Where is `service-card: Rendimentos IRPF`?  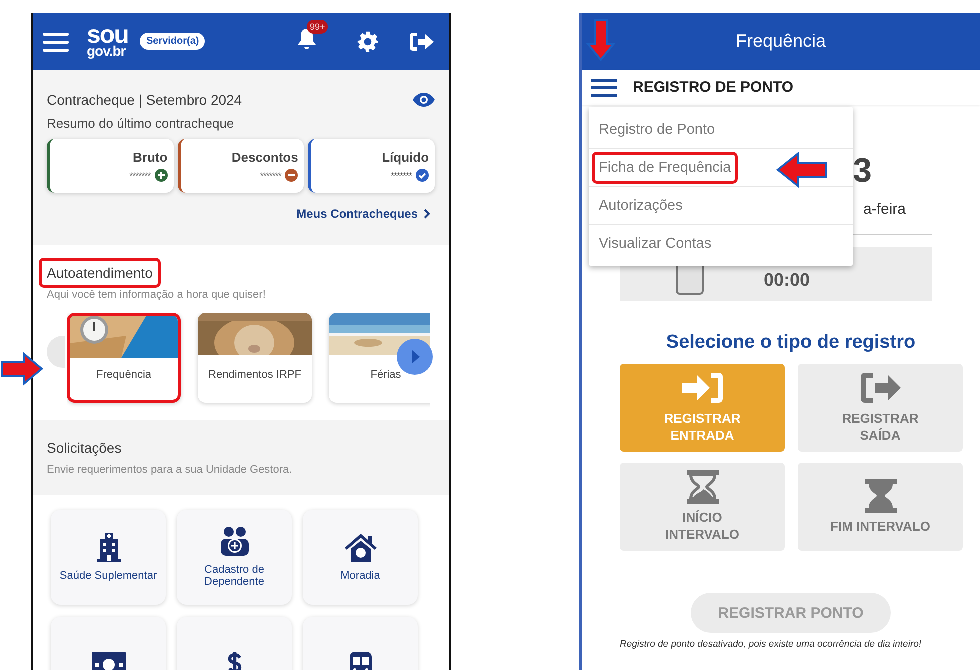 service-card: Rendimentos IRPF is located at coordinates (255, 358).